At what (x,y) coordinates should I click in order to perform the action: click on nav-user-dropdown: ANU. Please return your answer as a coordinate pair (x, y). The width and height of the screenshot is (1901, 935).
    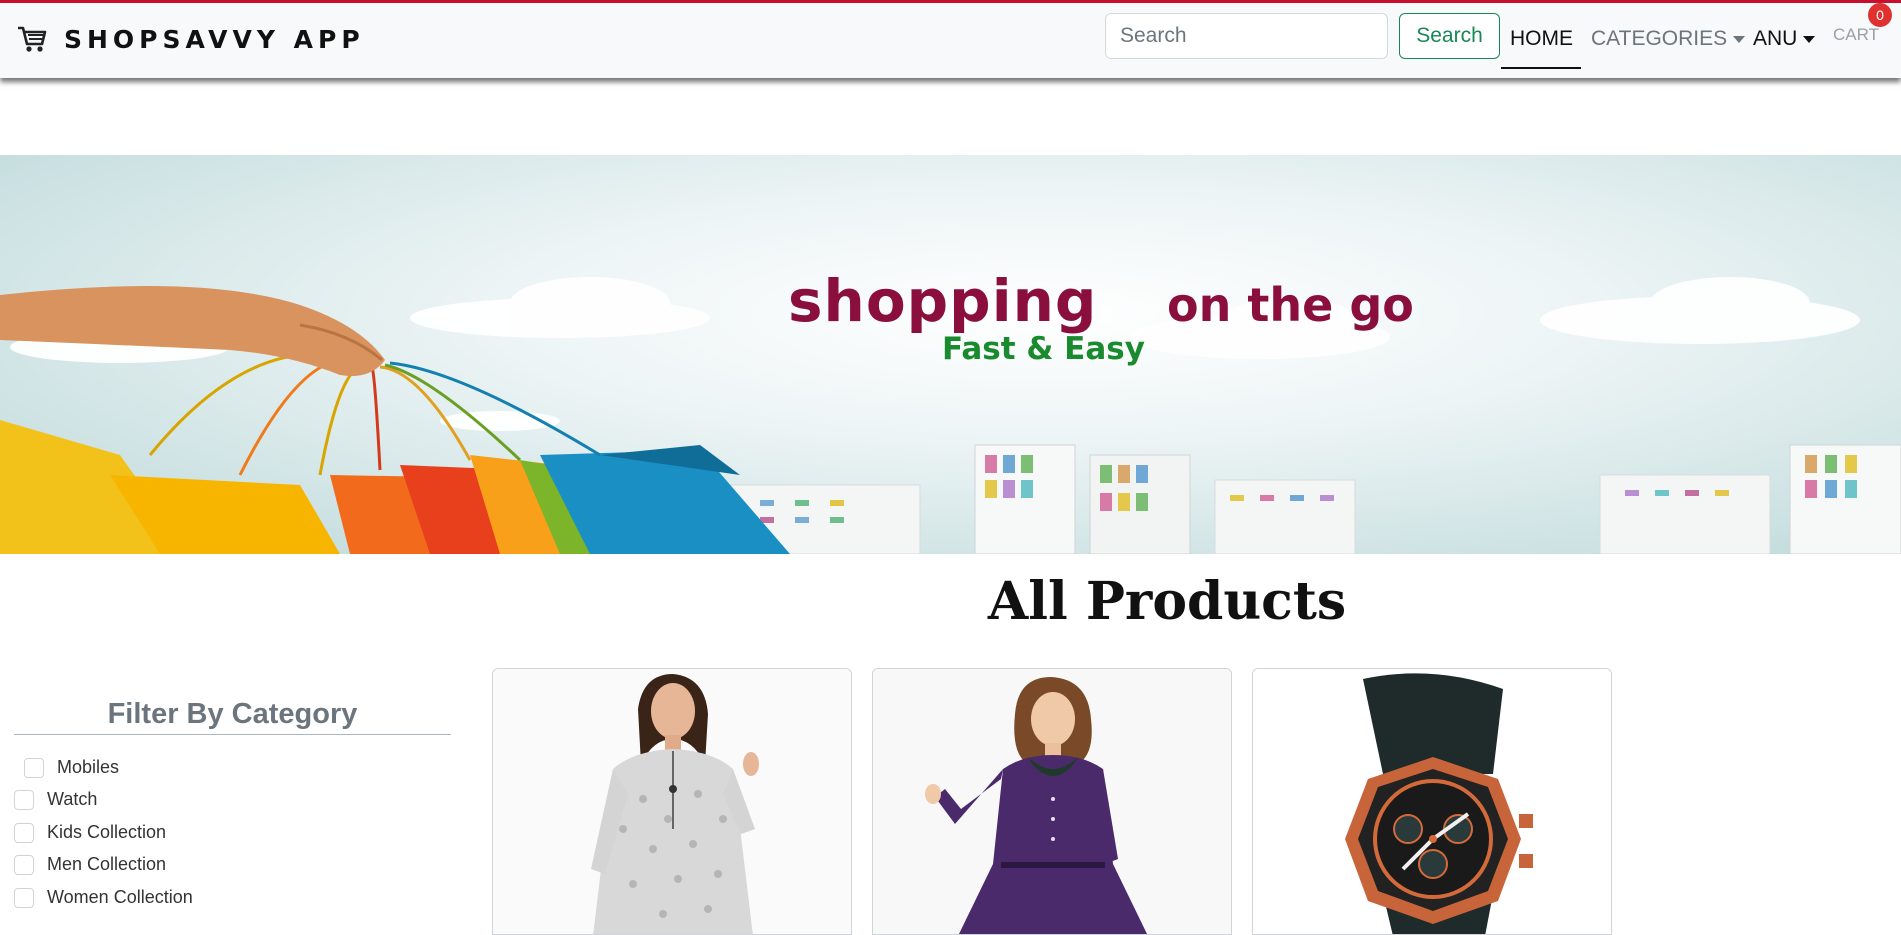
    Looking at the image, I should click on (1784, 39).